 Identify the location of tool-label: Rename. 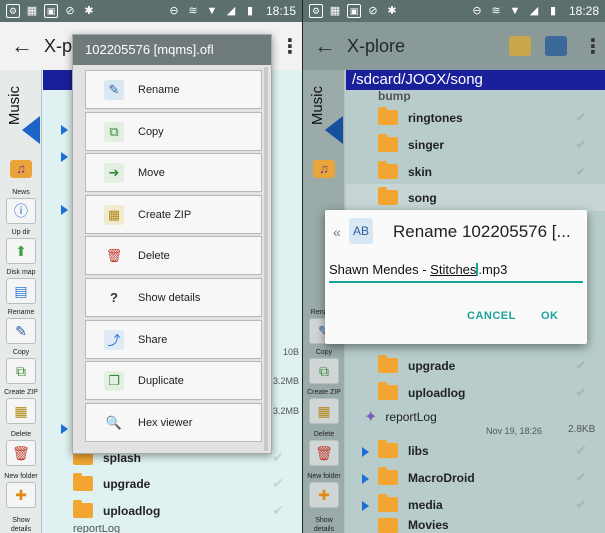
(21, 312).